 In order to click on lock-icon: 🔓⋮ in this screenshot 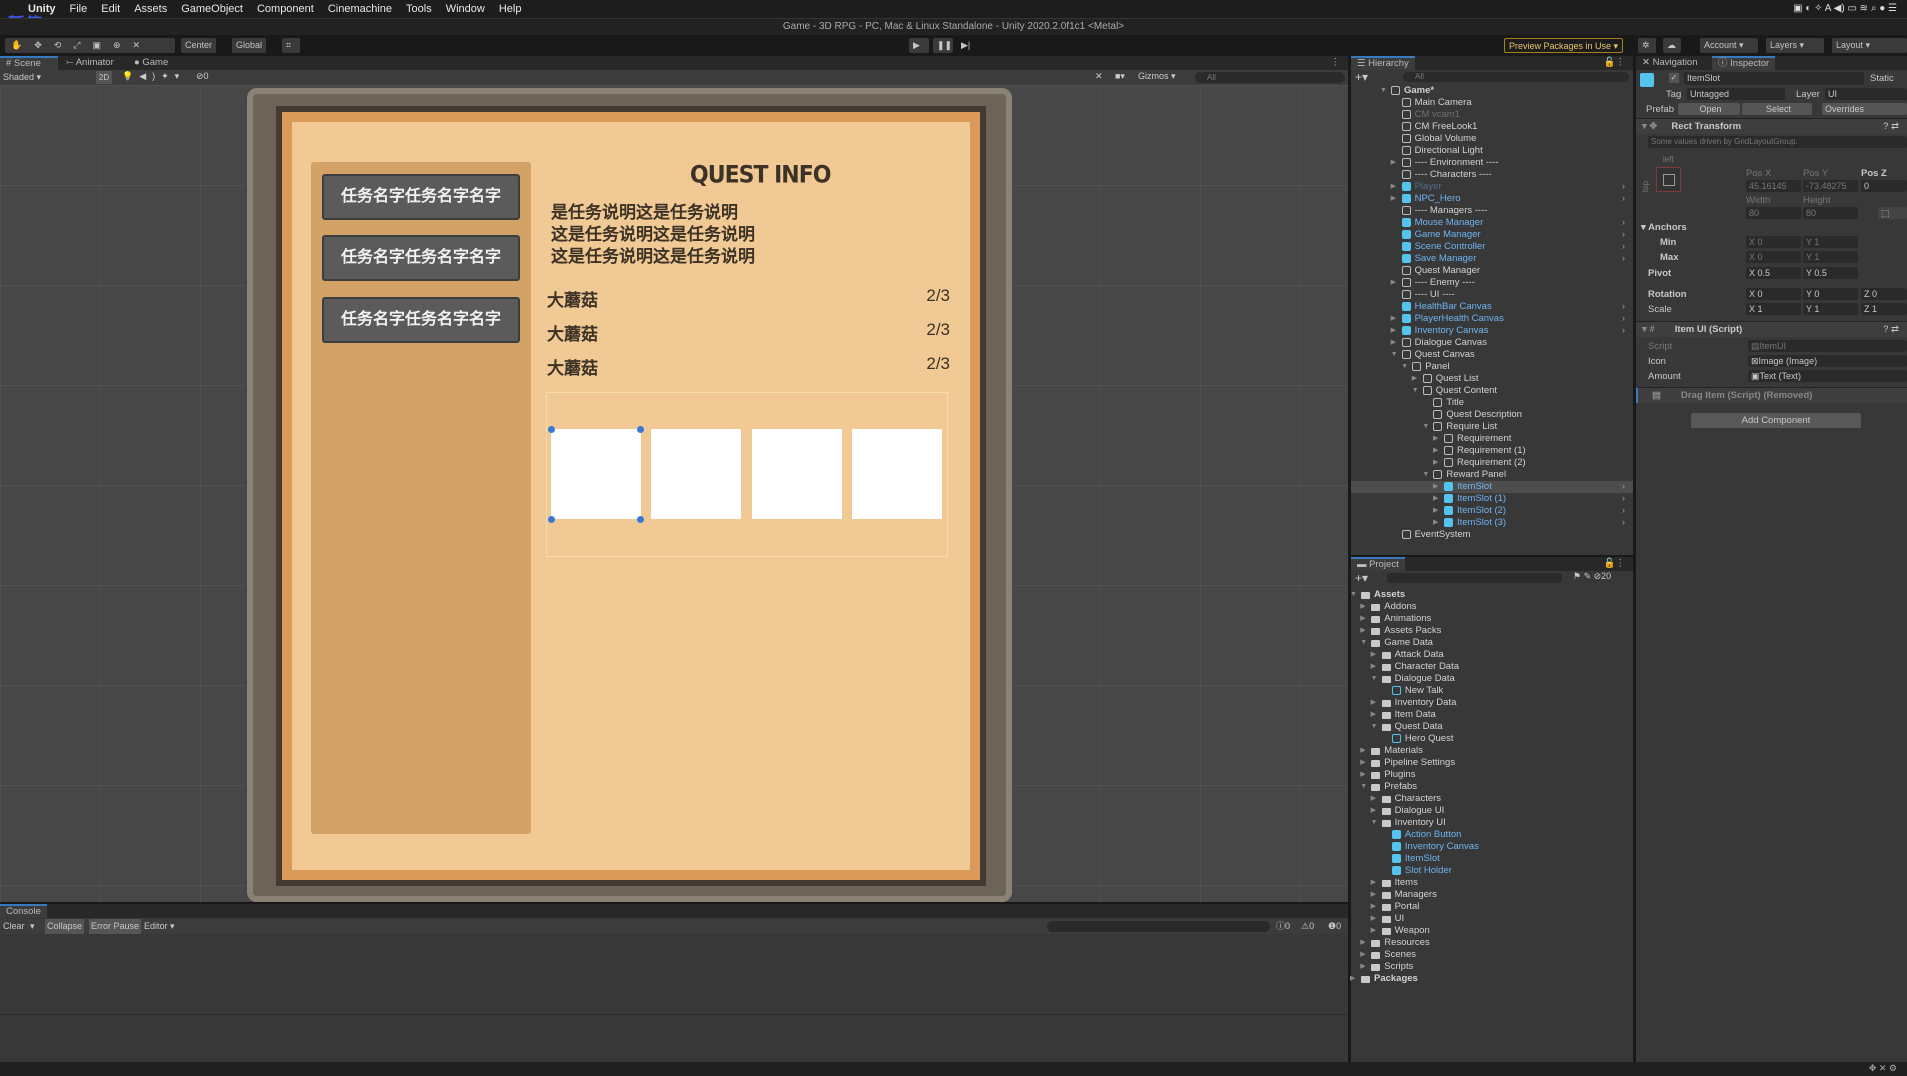, I will do `click(1614, 564)`.